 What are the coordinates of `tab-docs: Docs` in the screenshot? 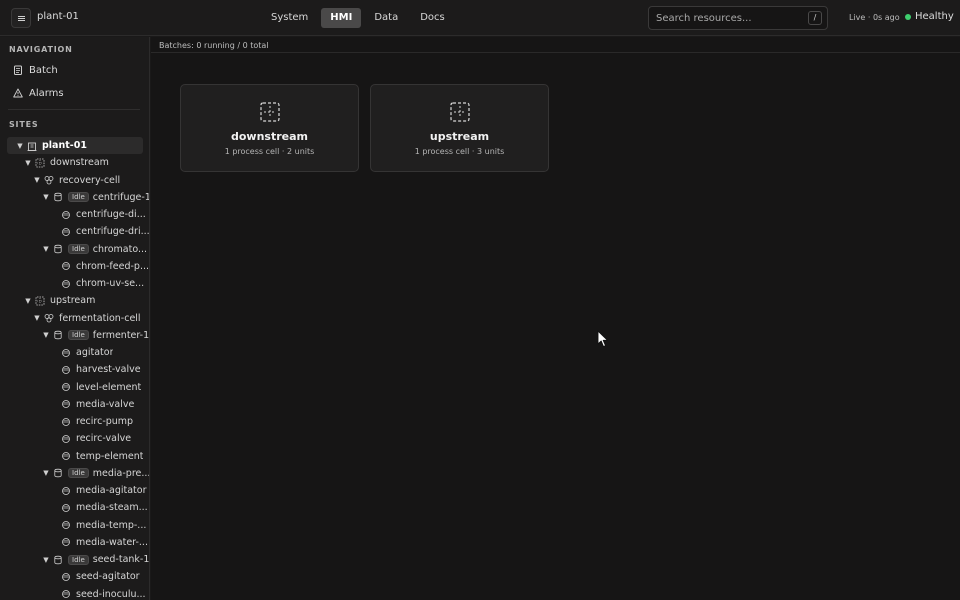 It's located at (432, 18).